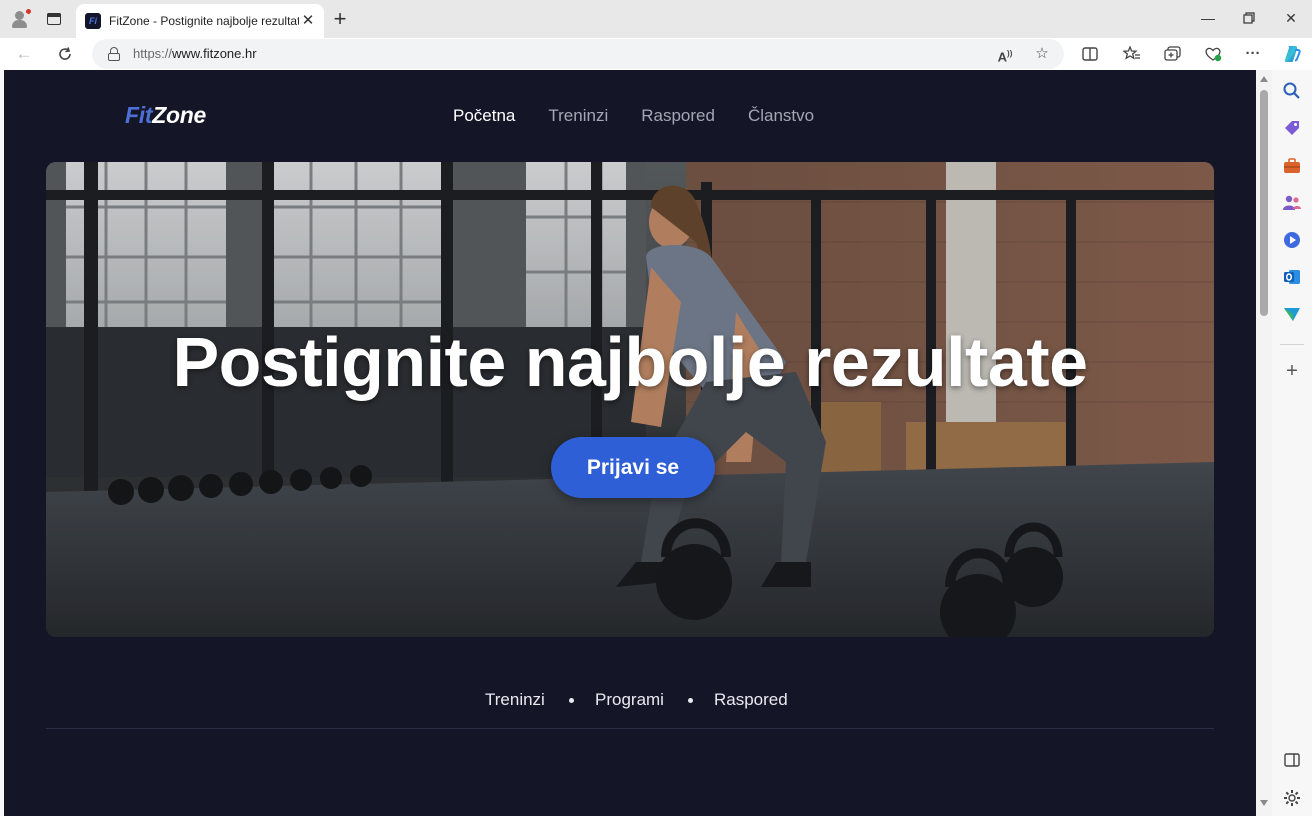 This screenshot has width=1312, height=816. I want to click on split-screen-icon, so click(1090, 54).